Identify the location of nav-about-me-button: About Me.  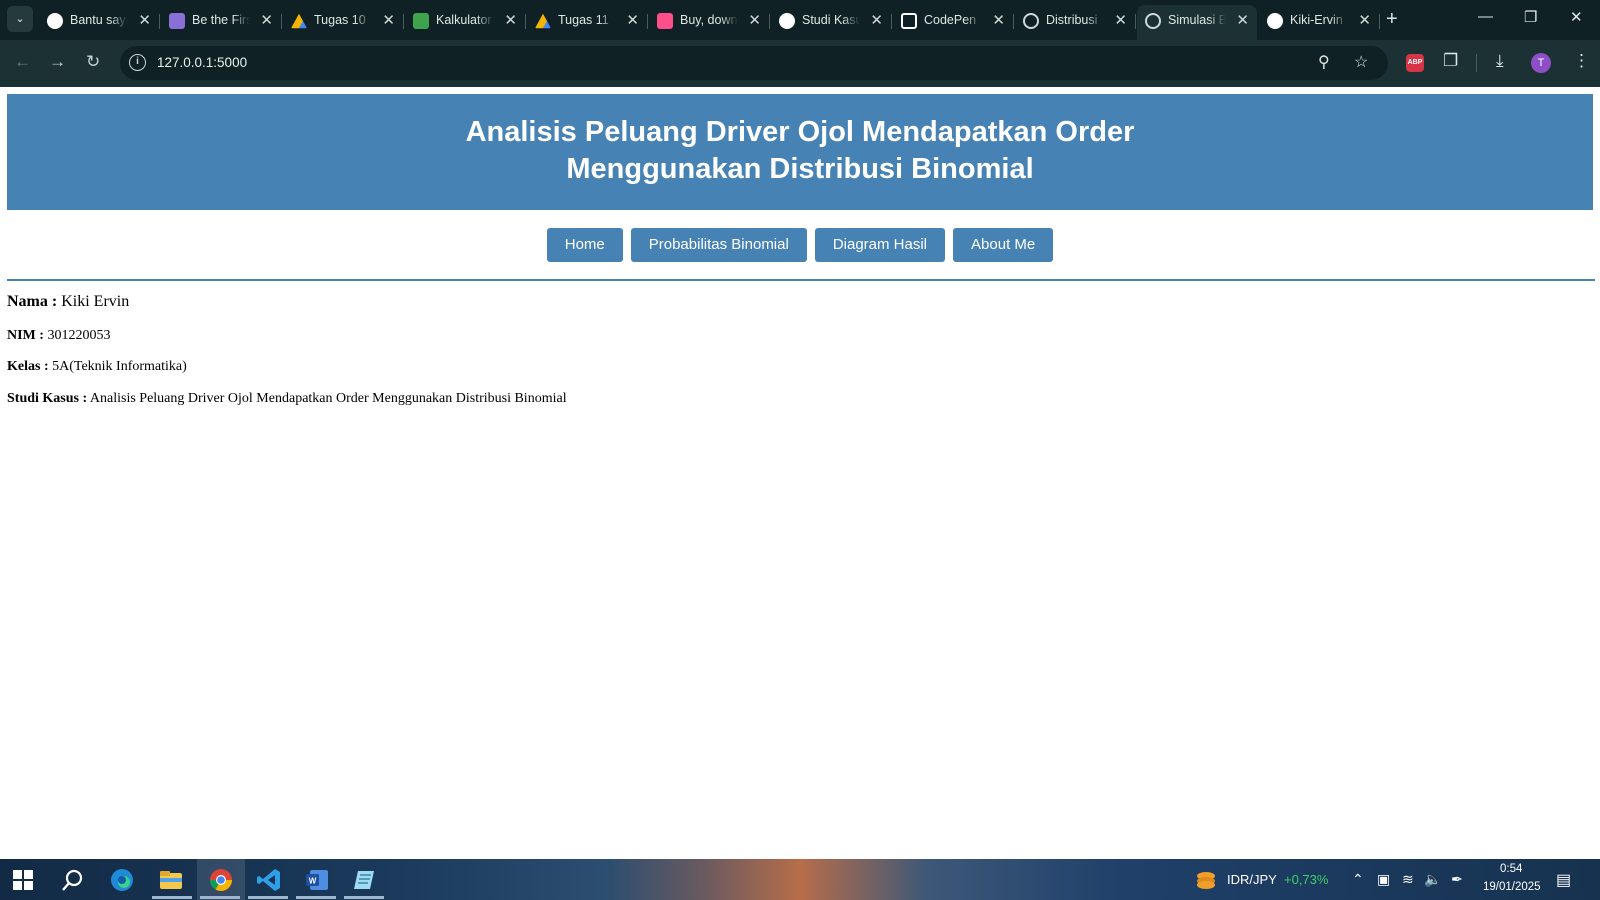
(1003, 245).